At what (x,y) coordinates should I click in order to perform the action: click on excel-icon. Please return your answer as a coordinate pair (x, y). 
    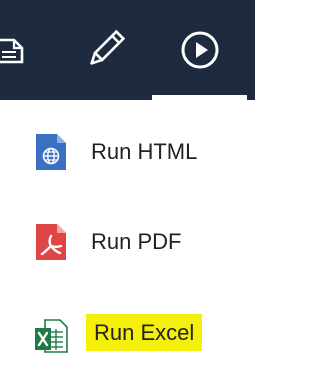
    Looking at the image, I should click on (51, 336).